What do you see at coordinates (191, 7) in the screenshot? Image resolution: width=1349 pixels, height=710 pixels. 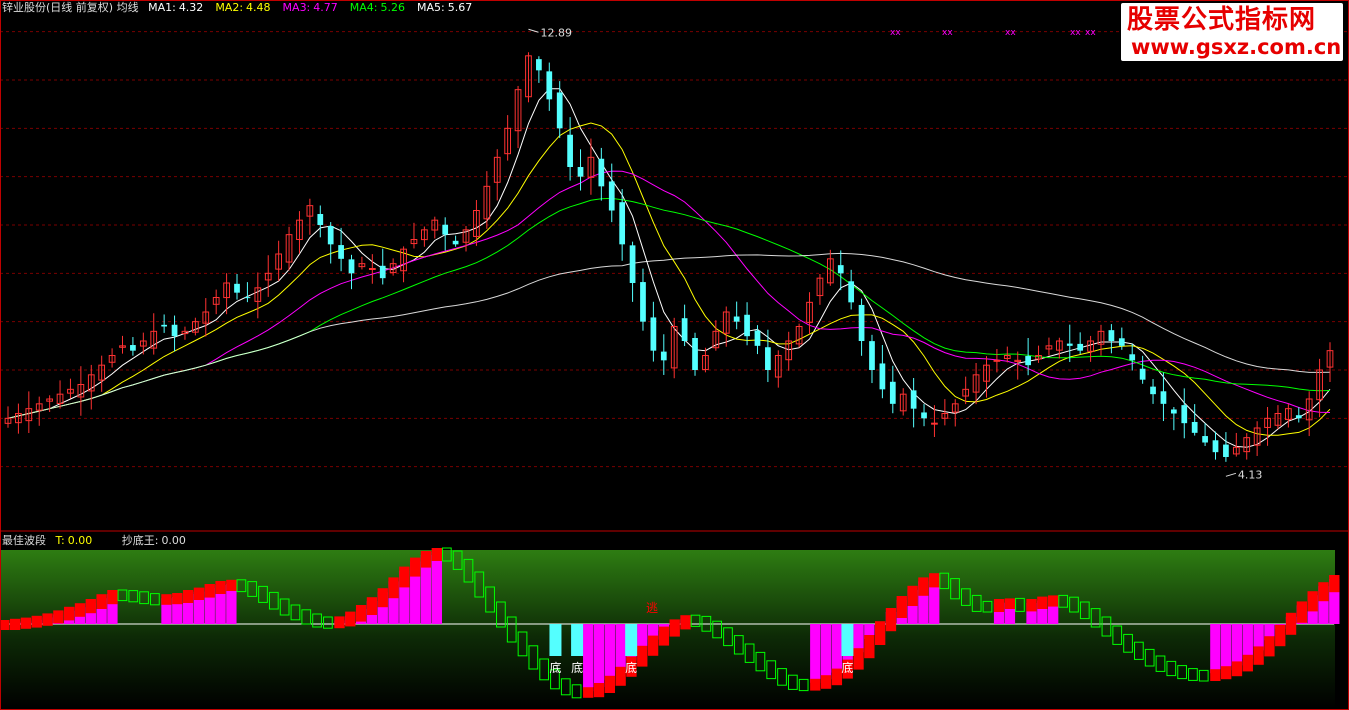 I see `ma-legend-value: 4.32` at bounding box center [191, 7].